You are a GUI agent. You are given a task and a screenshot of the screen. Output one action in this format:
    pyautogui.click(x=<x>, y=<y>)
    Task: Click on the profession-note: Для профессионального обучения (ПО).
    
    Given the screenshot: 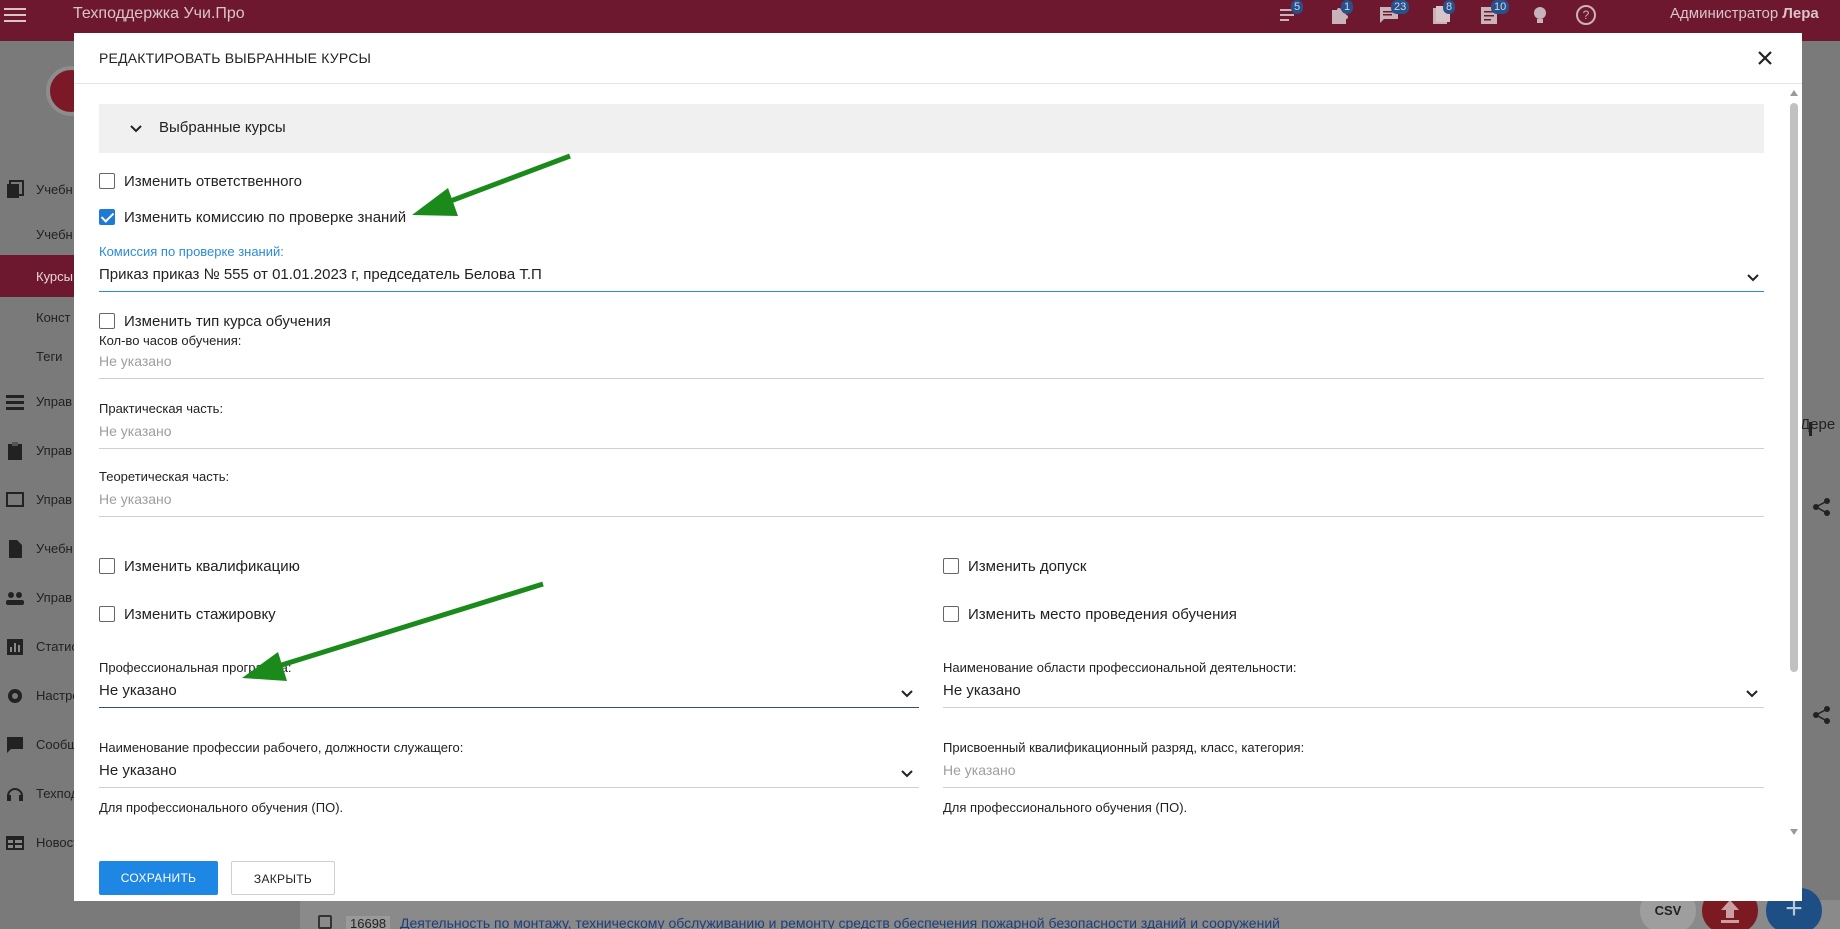 What is the action you would take?
    pyautogui.click(x=221, y=807)
    